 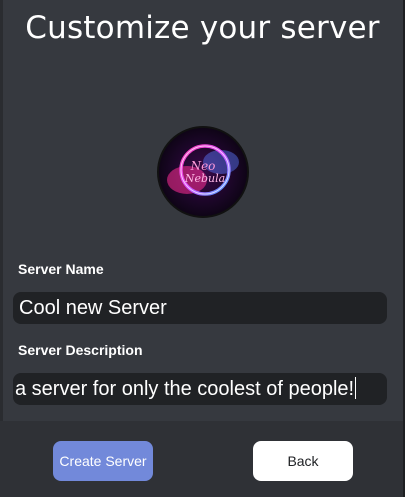 What do you see at coordinates (202, 28) in the screenshot?
I see `dialog-title: Customize your server` at bounding box center [202, 28].